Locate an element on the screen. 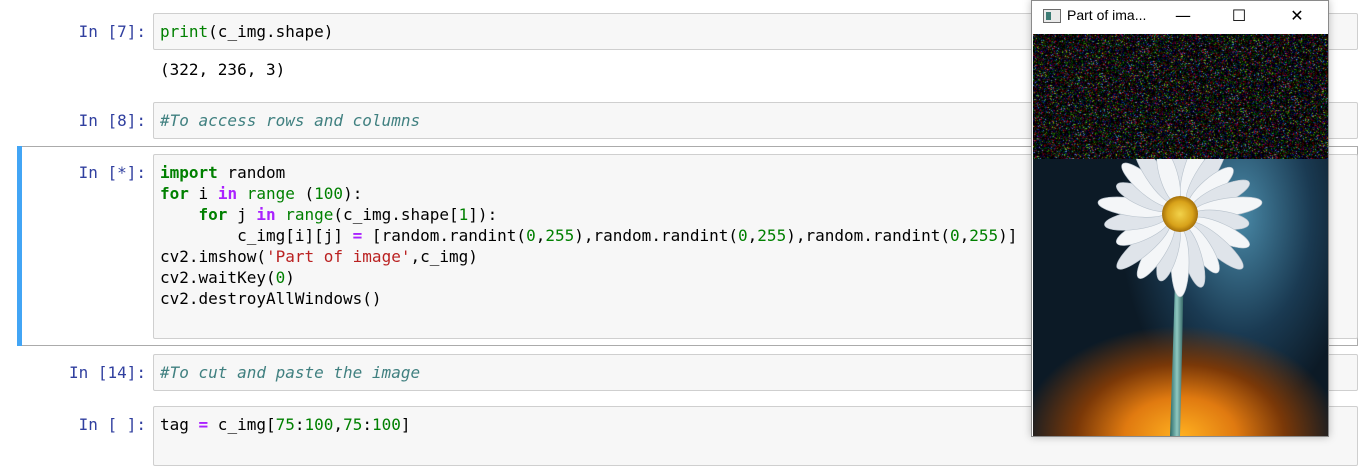 The width and height of the screenshot is (1358, 466). daisy-image is located at coordinates (1180, 288).